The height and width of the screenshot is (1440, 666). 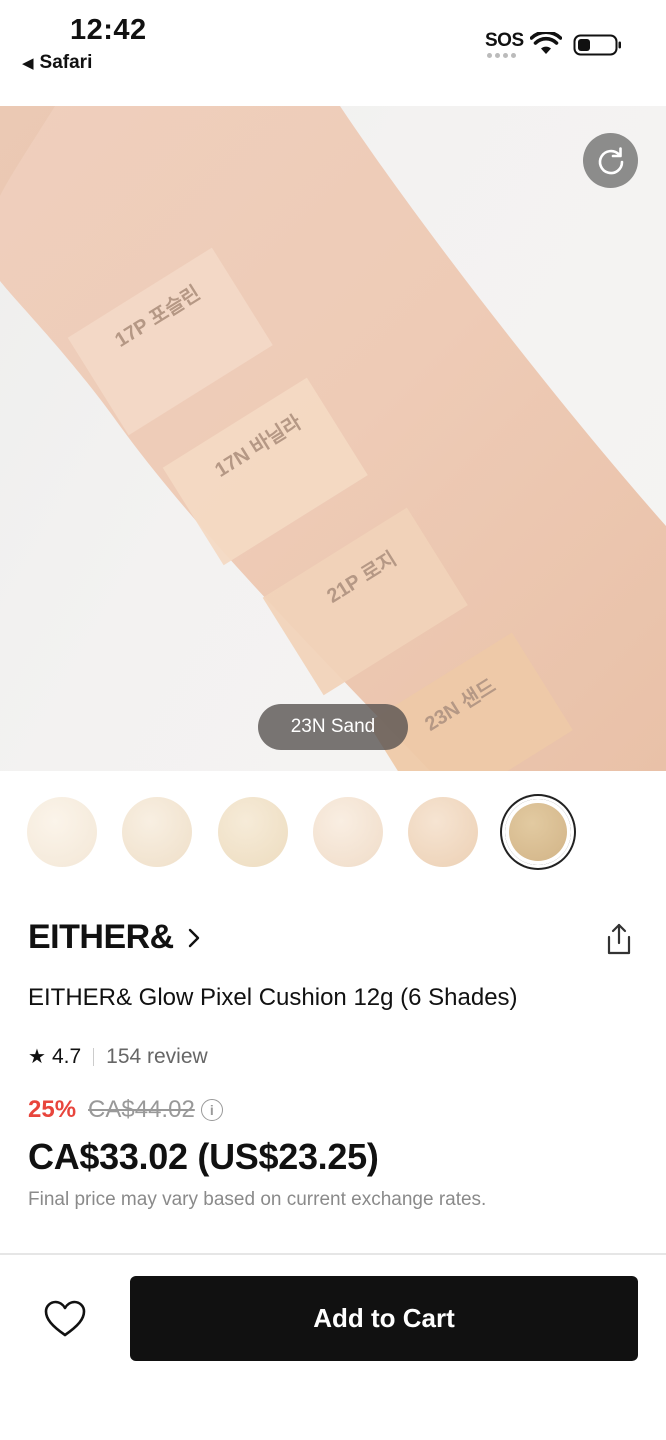 What do you see at coordinates (546, 43) in the screenshot?
I see `wifi-icon` at bounding box center [546, 43].